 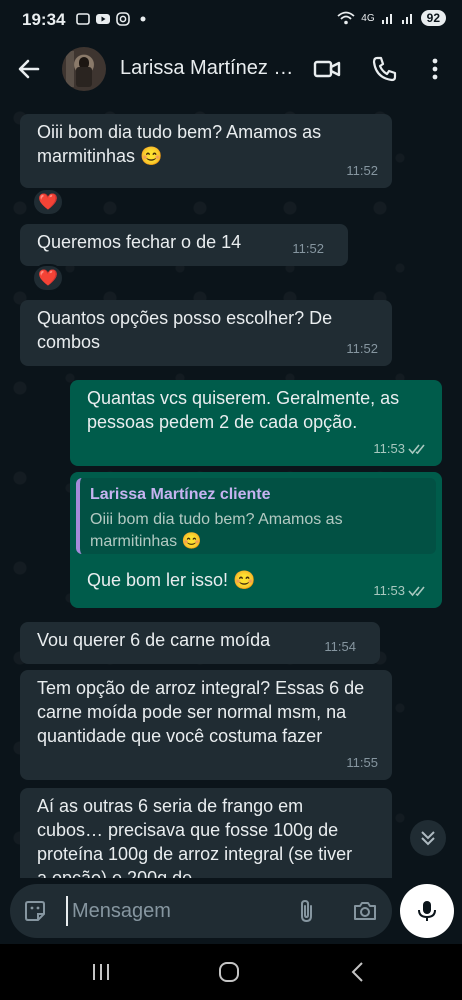 I want to click on dot-icon, so click(x=143, y=19).